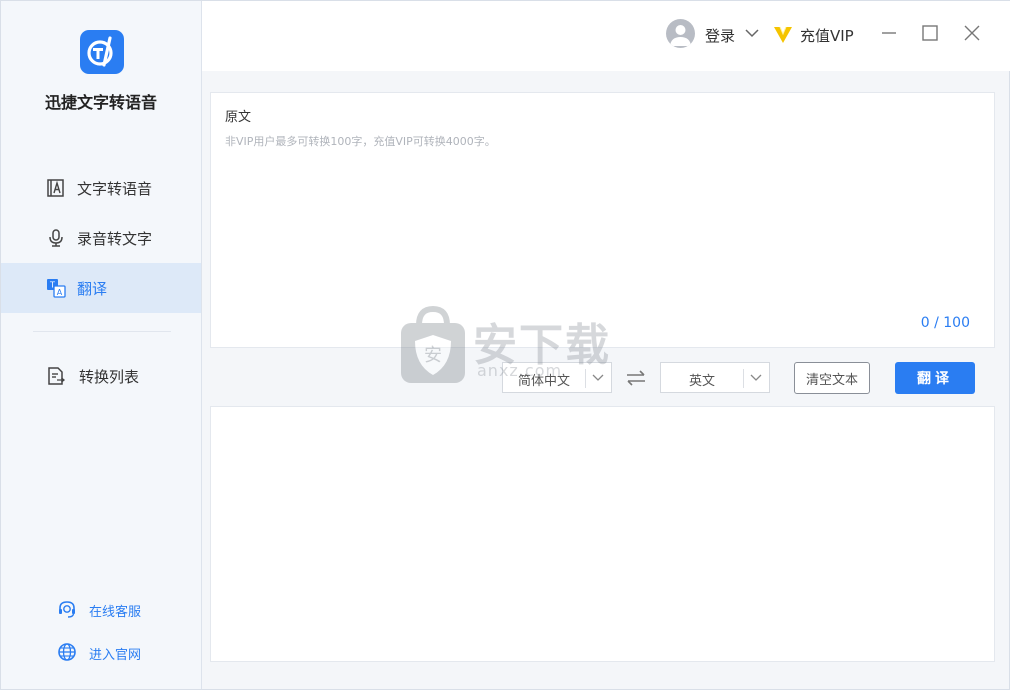  What do you see at coordinates (720, 35) in the screenshot?
I see `login-button: 登录` at bounding box center [720, 35].